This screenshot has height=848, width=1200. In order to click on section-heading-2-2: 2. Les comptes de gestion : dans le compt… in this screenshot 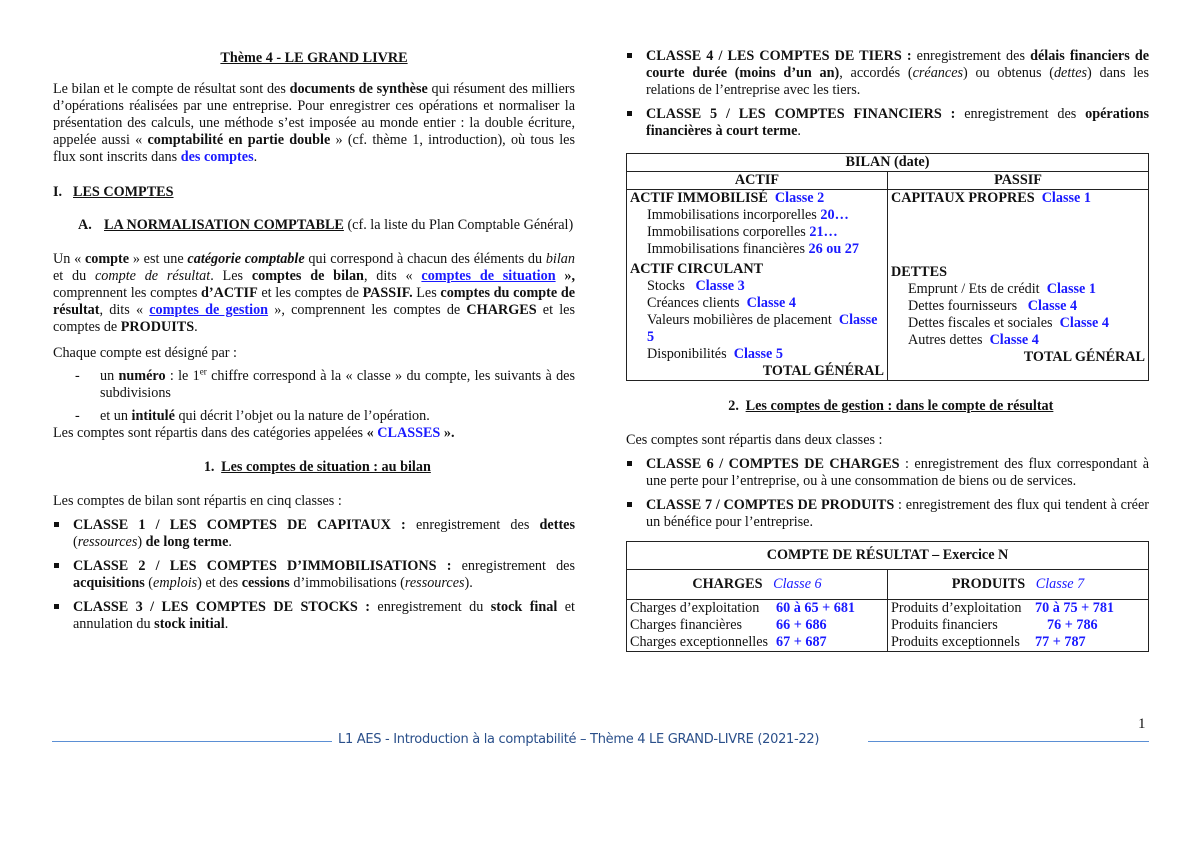, I will do `click(887, 406)`.